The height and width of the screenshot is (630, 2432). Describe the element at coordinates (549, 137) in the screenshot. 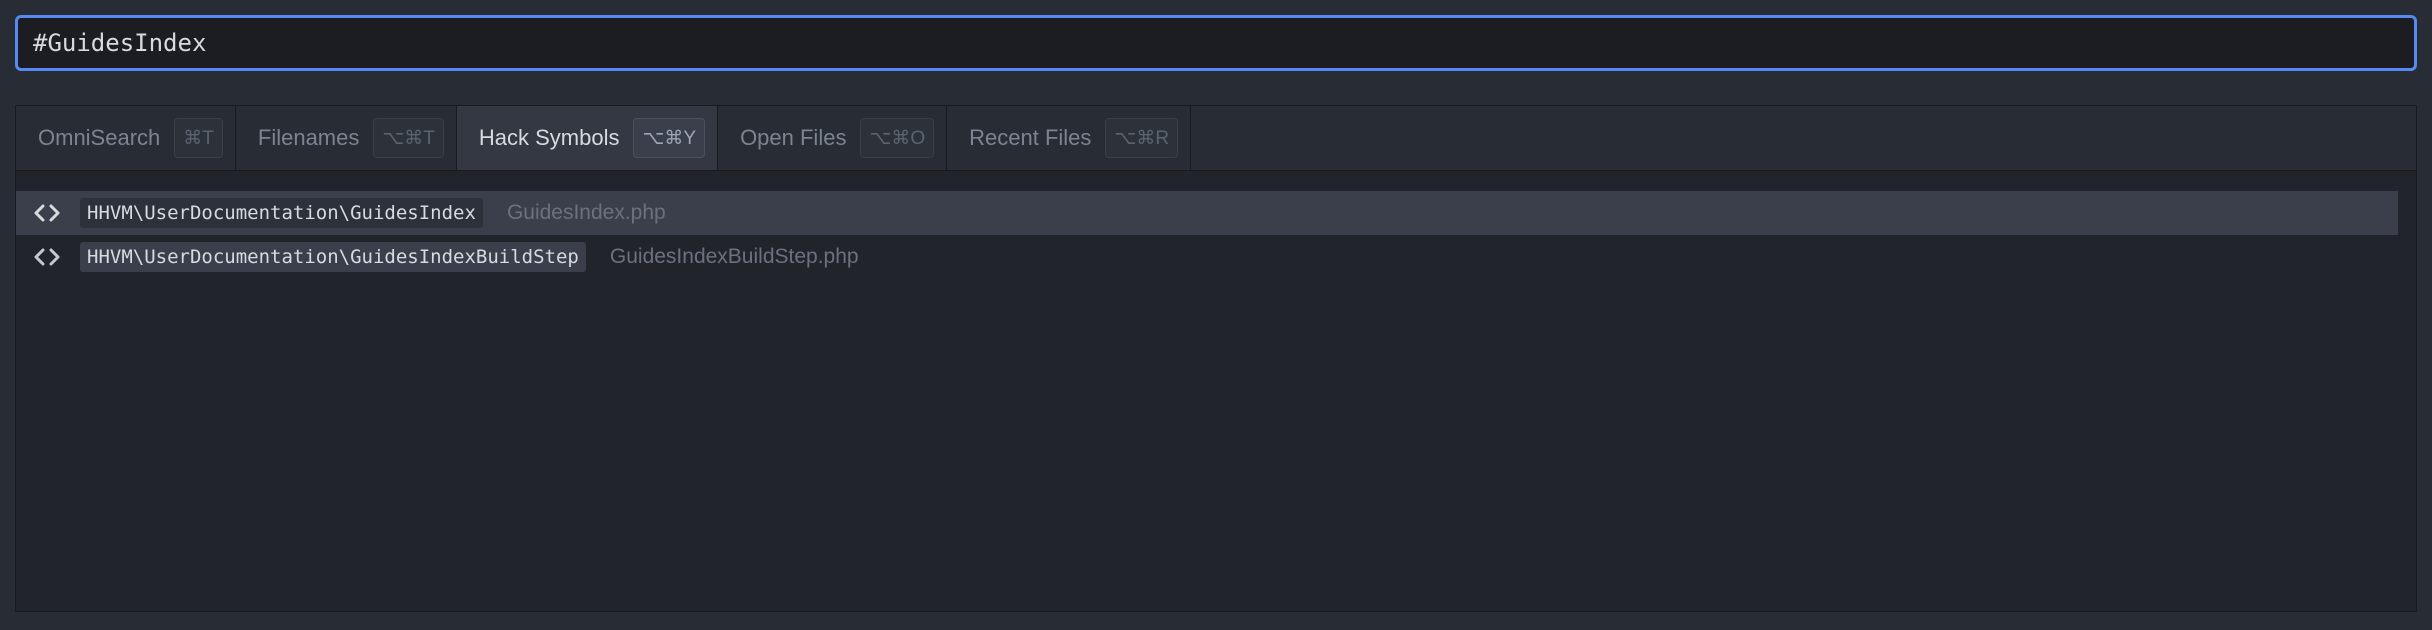

I see `tab-label: Hack Symbols` at that location.